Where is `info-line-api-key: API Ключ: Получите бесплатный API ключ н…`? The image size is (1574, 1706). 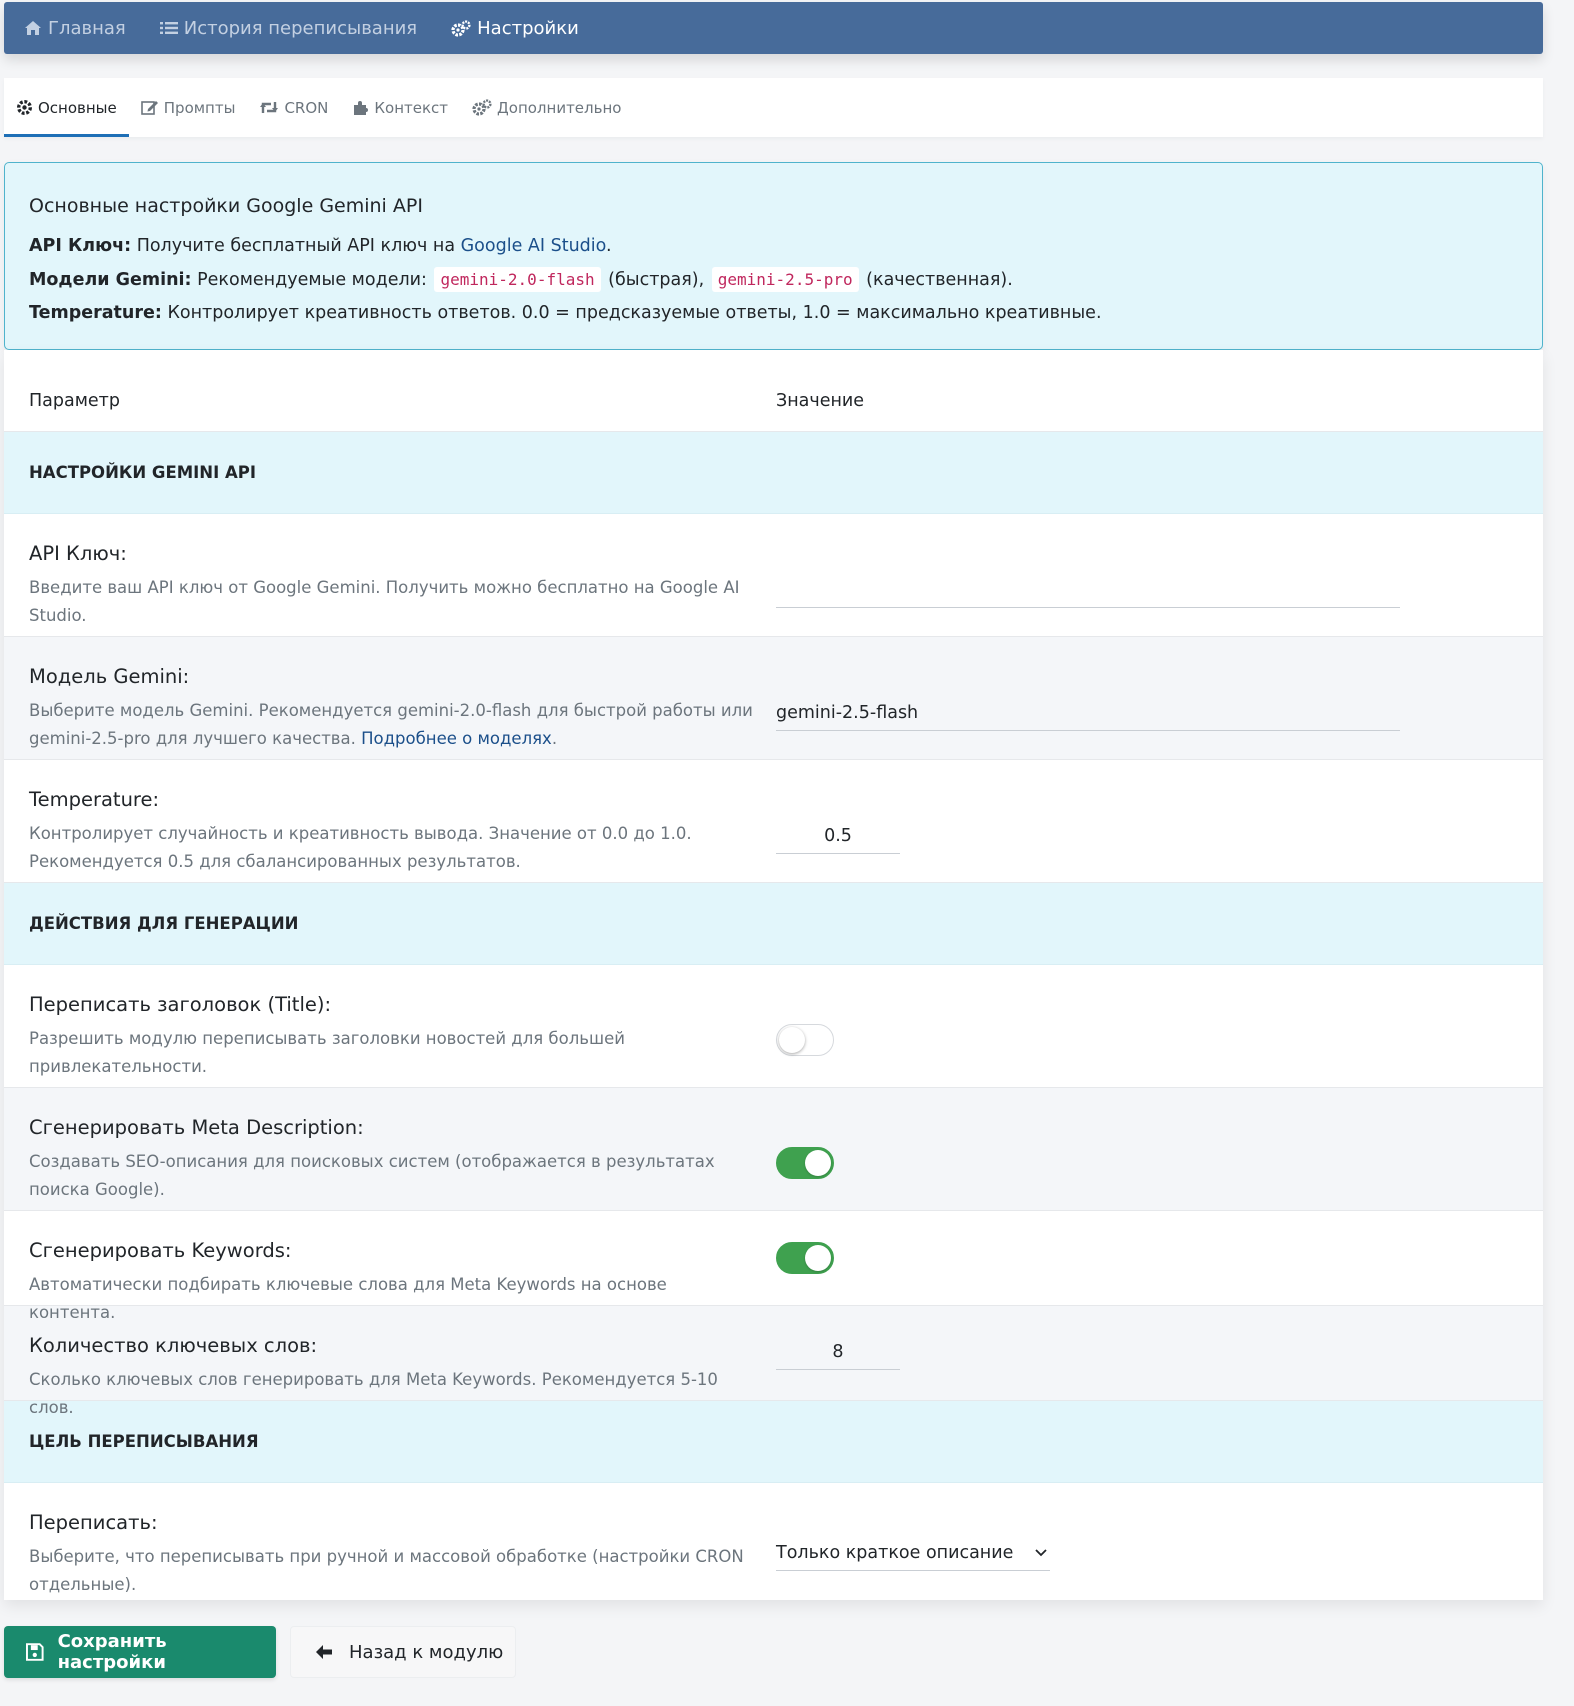
info-line-api-key: API Ключ: Получите бесплатный API ключ н… is located at coordinates (773, 246).